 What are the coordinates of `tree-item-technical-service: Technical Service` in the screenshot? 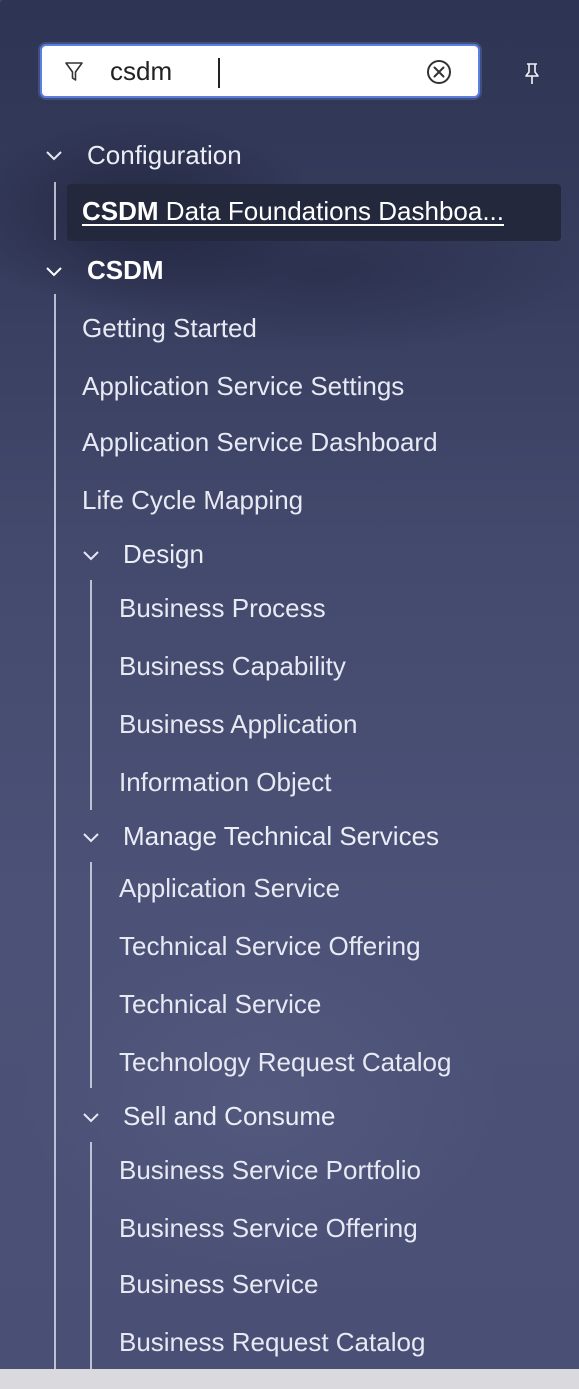 It's located at (220, 1004).